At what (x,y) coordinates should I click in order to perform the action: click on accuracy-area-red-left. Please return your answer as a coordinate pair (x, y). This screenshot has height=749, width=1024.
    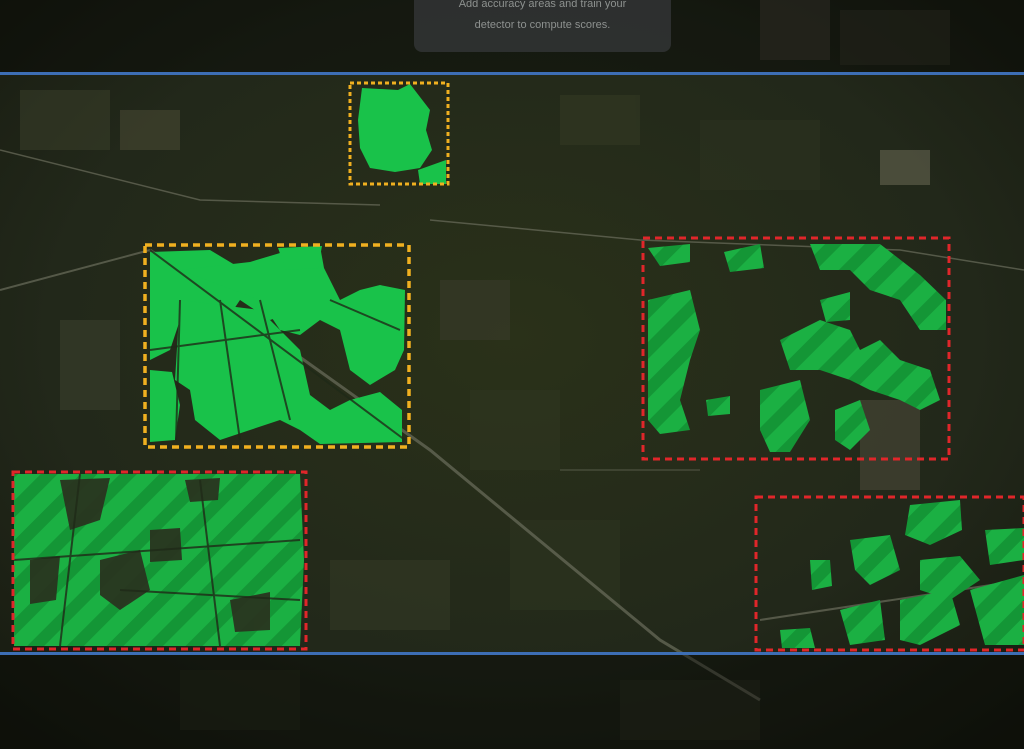
    Looking at the image, I should click on (159, 560).